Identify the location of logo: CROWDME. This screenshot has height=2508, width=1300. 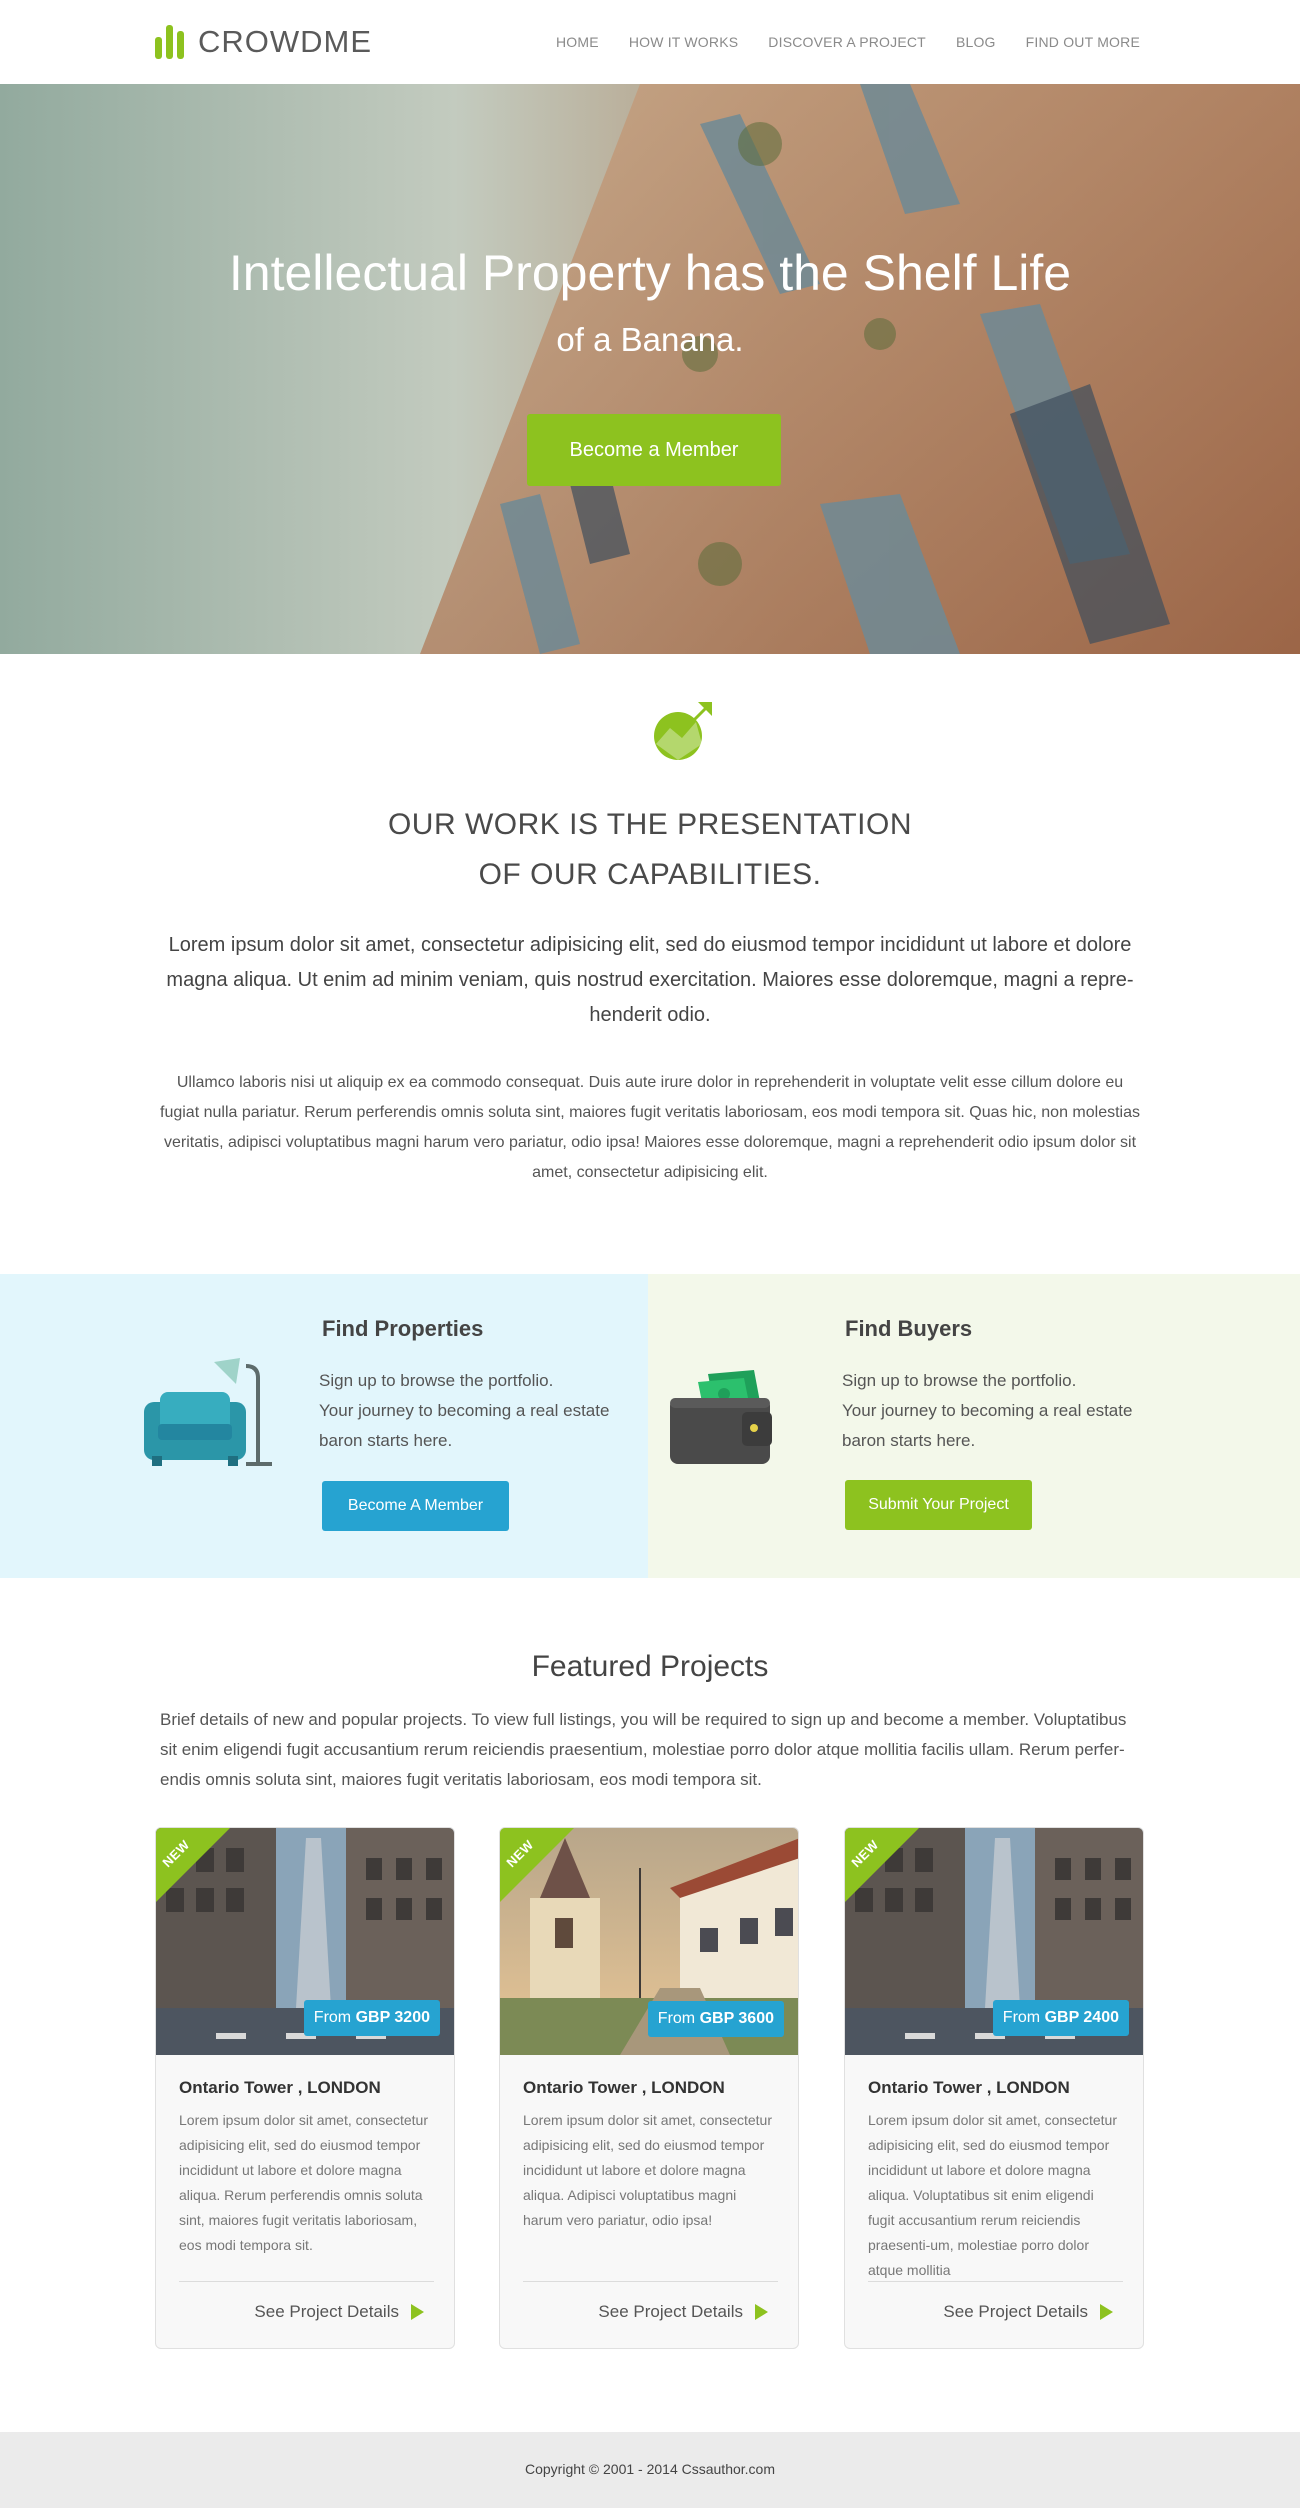
(263, 42).